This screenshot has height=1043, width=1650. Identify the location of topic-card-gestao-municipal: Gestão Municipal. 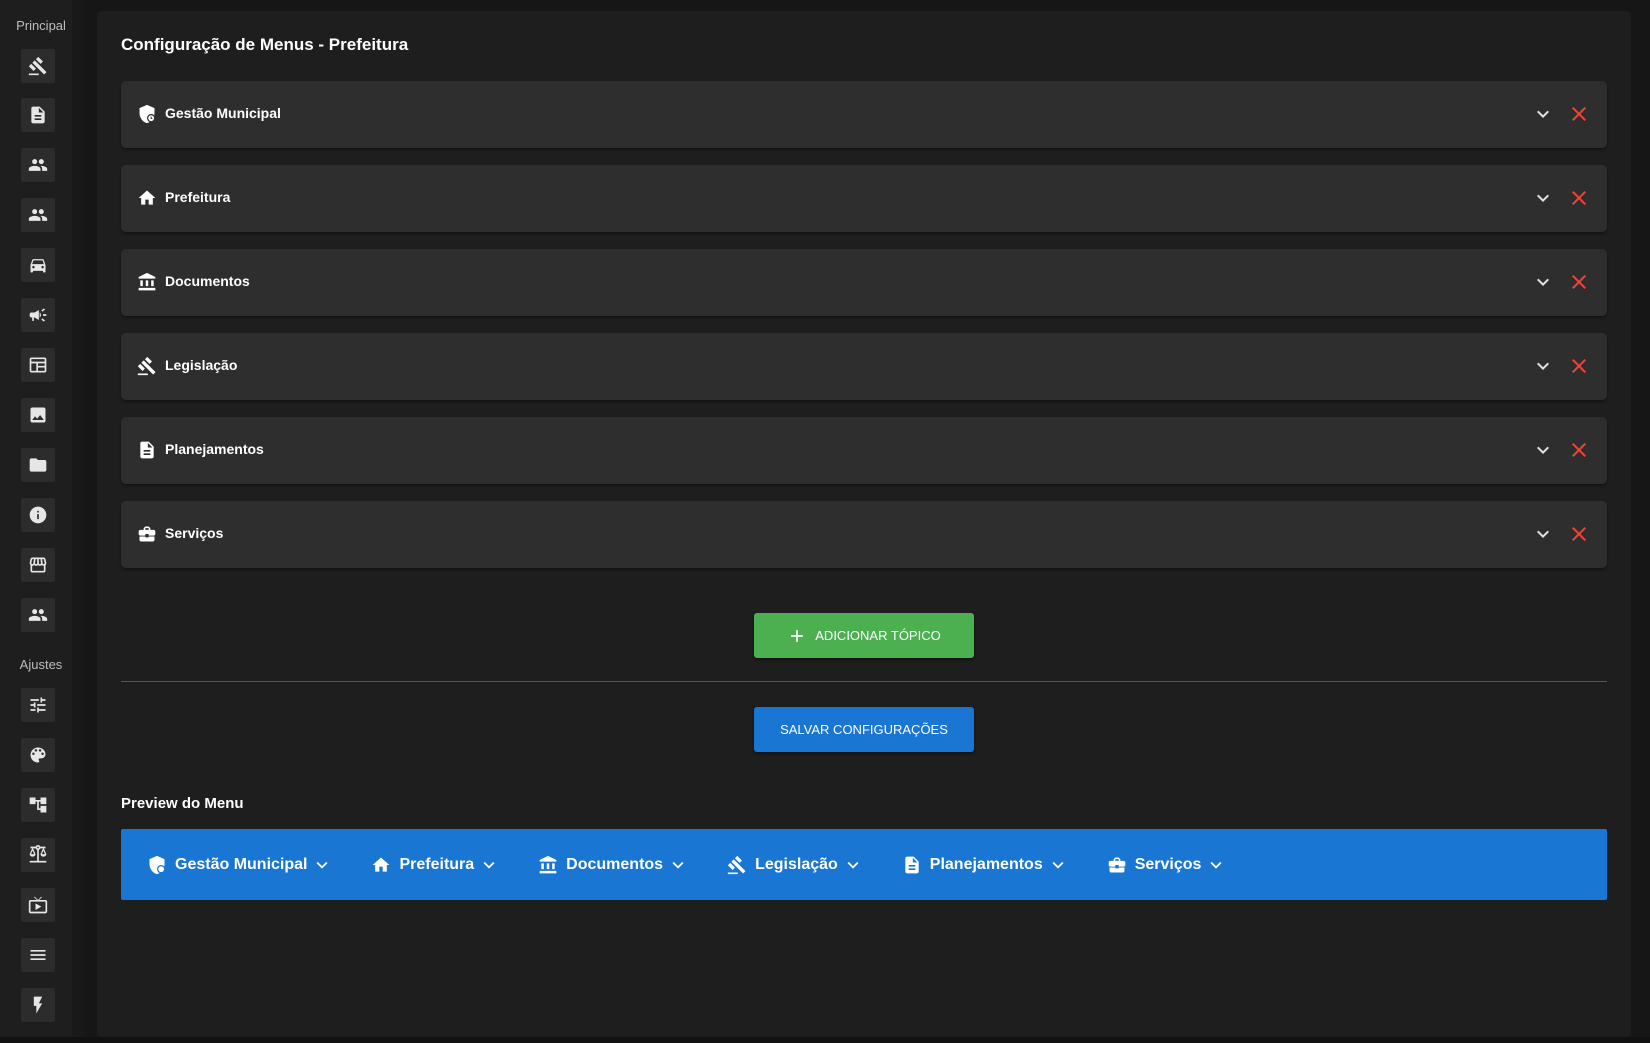
(864, 114).